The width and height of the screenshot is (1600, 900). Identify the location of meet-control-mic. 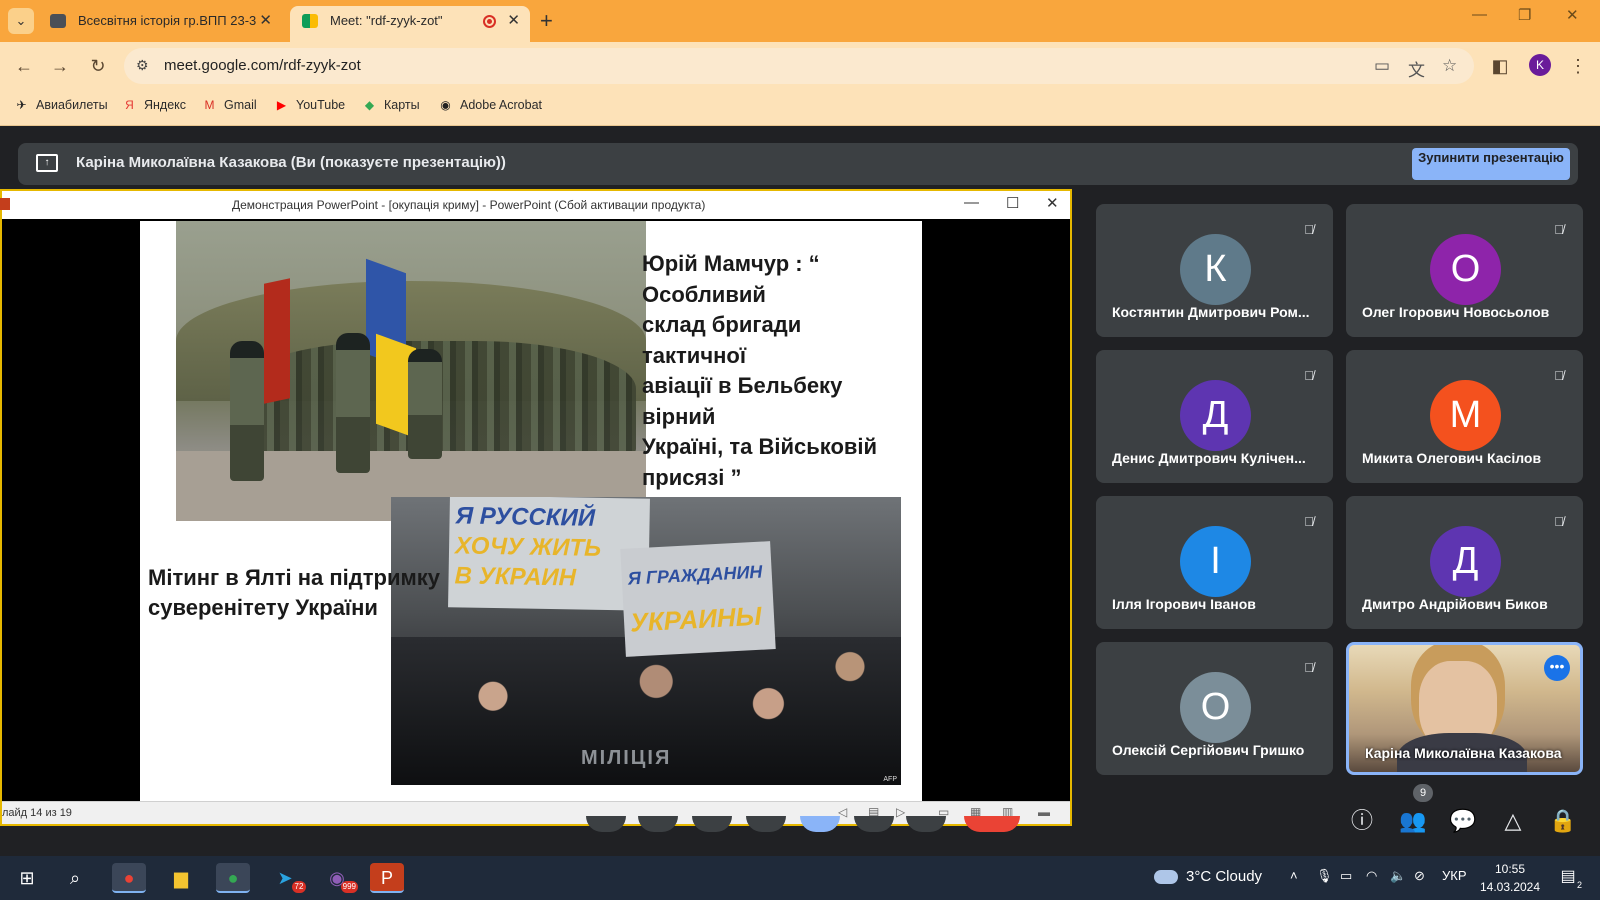
(606, 824).